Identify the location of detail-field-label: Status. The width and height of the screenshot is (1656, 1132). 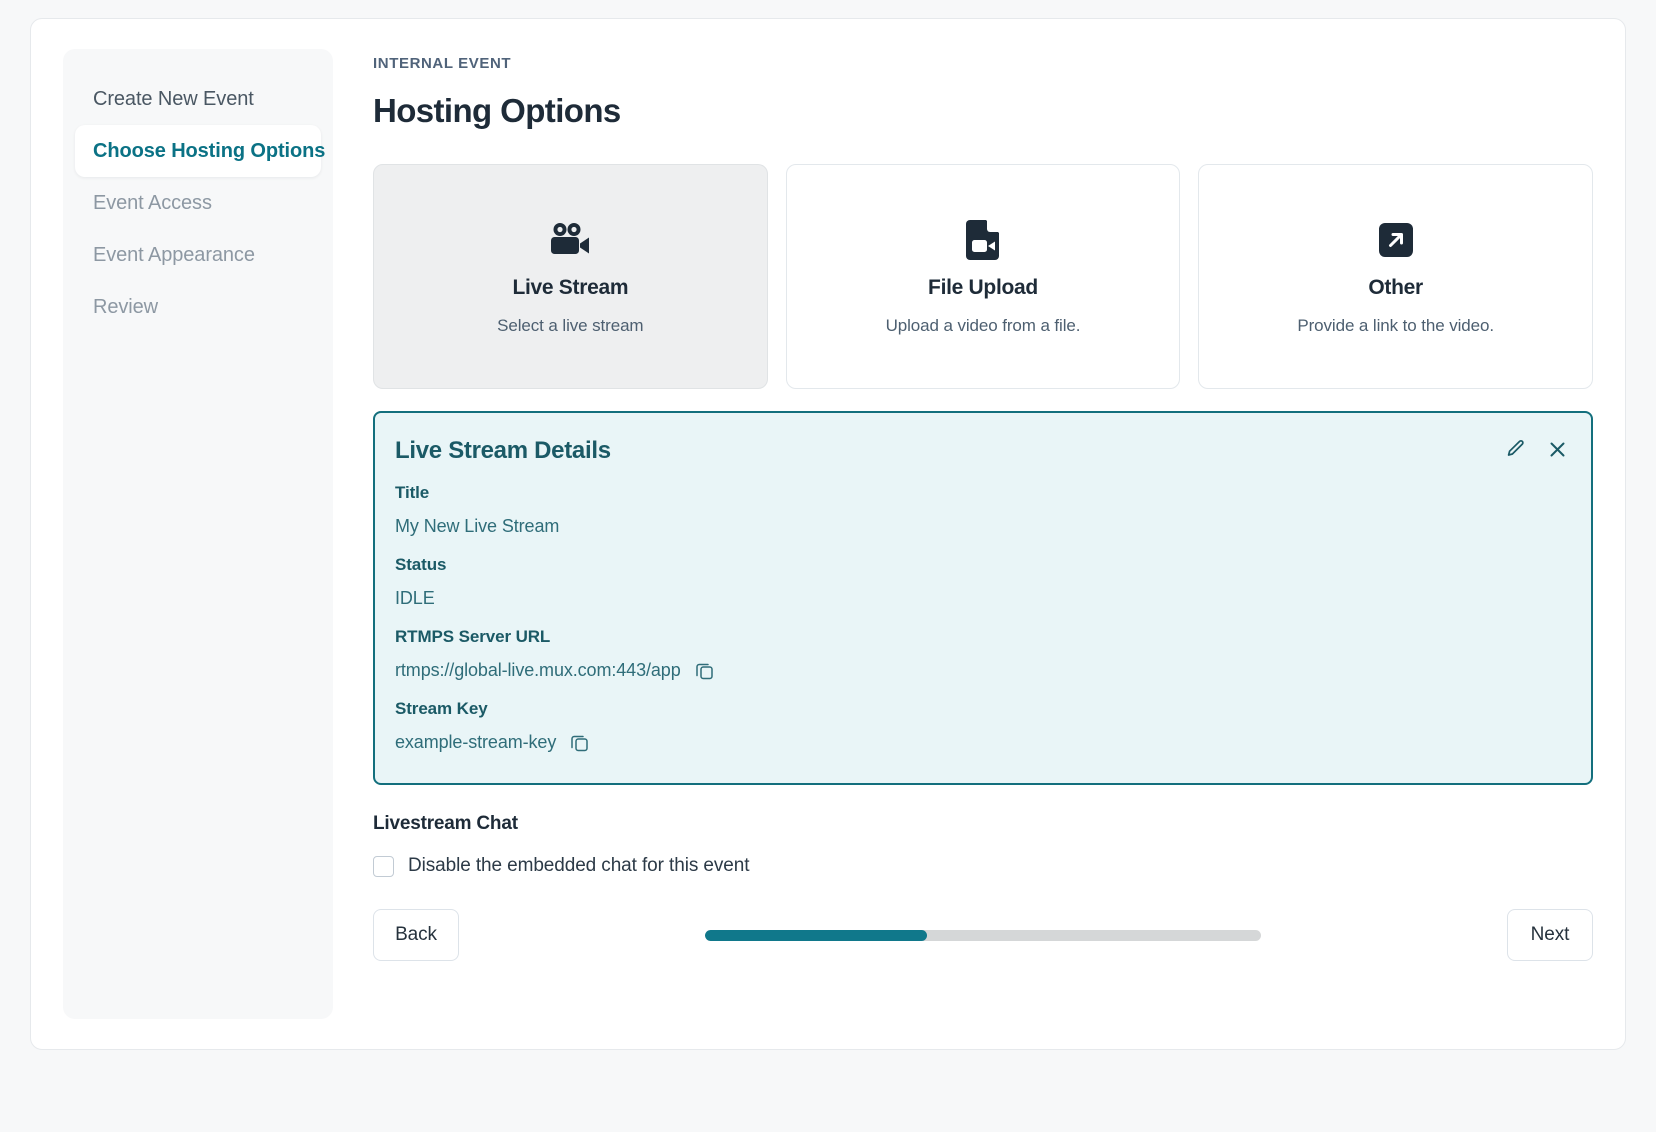
(421, 564).